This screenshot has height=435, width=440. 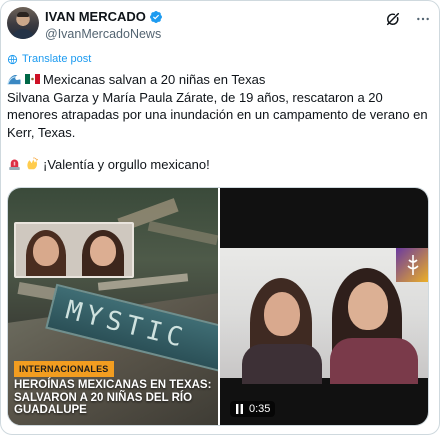 I want to click on author-info: IVAN MERCADO @IvanMercadoNews, so click(x=104, y=25).